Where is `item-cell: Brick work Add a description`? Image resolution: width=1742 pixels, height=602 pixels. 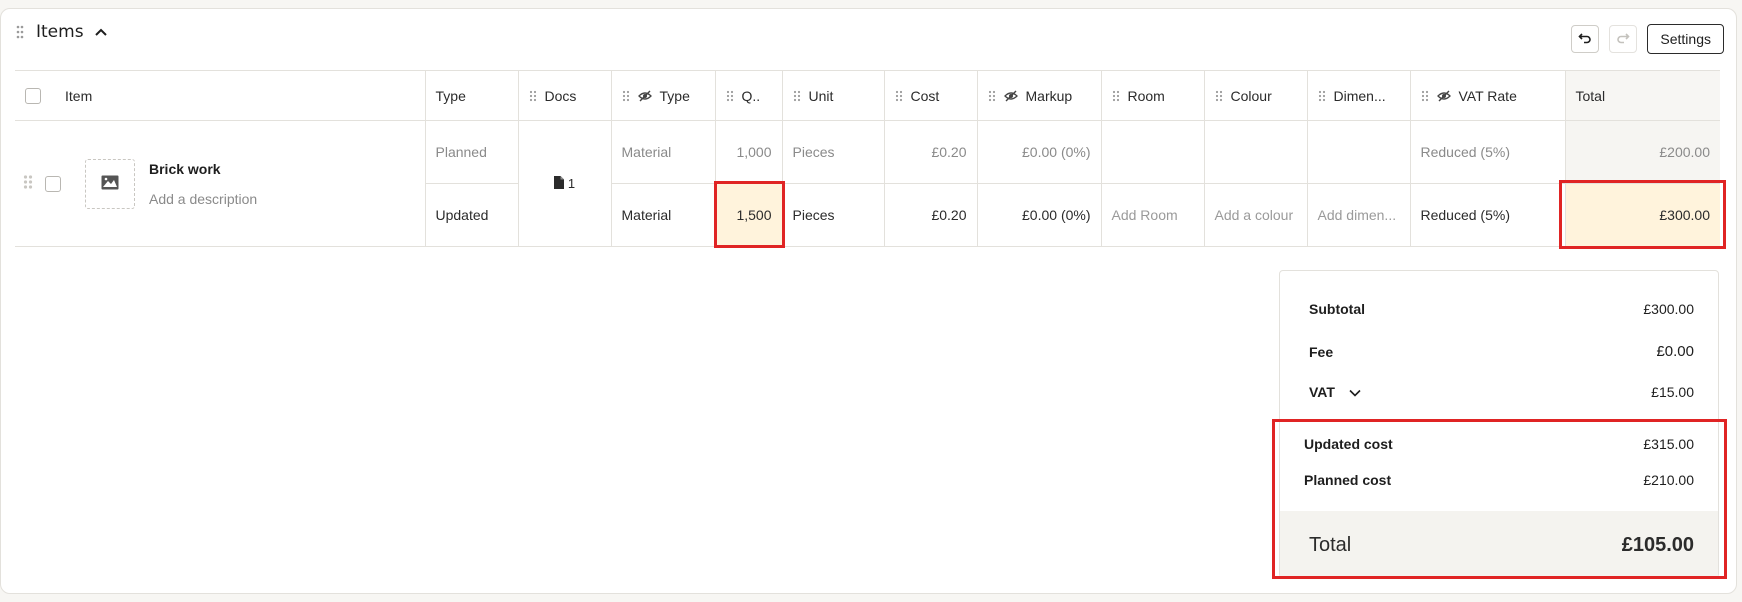 item-cell: Brick work Add a description is located at coordinates (220, 183).